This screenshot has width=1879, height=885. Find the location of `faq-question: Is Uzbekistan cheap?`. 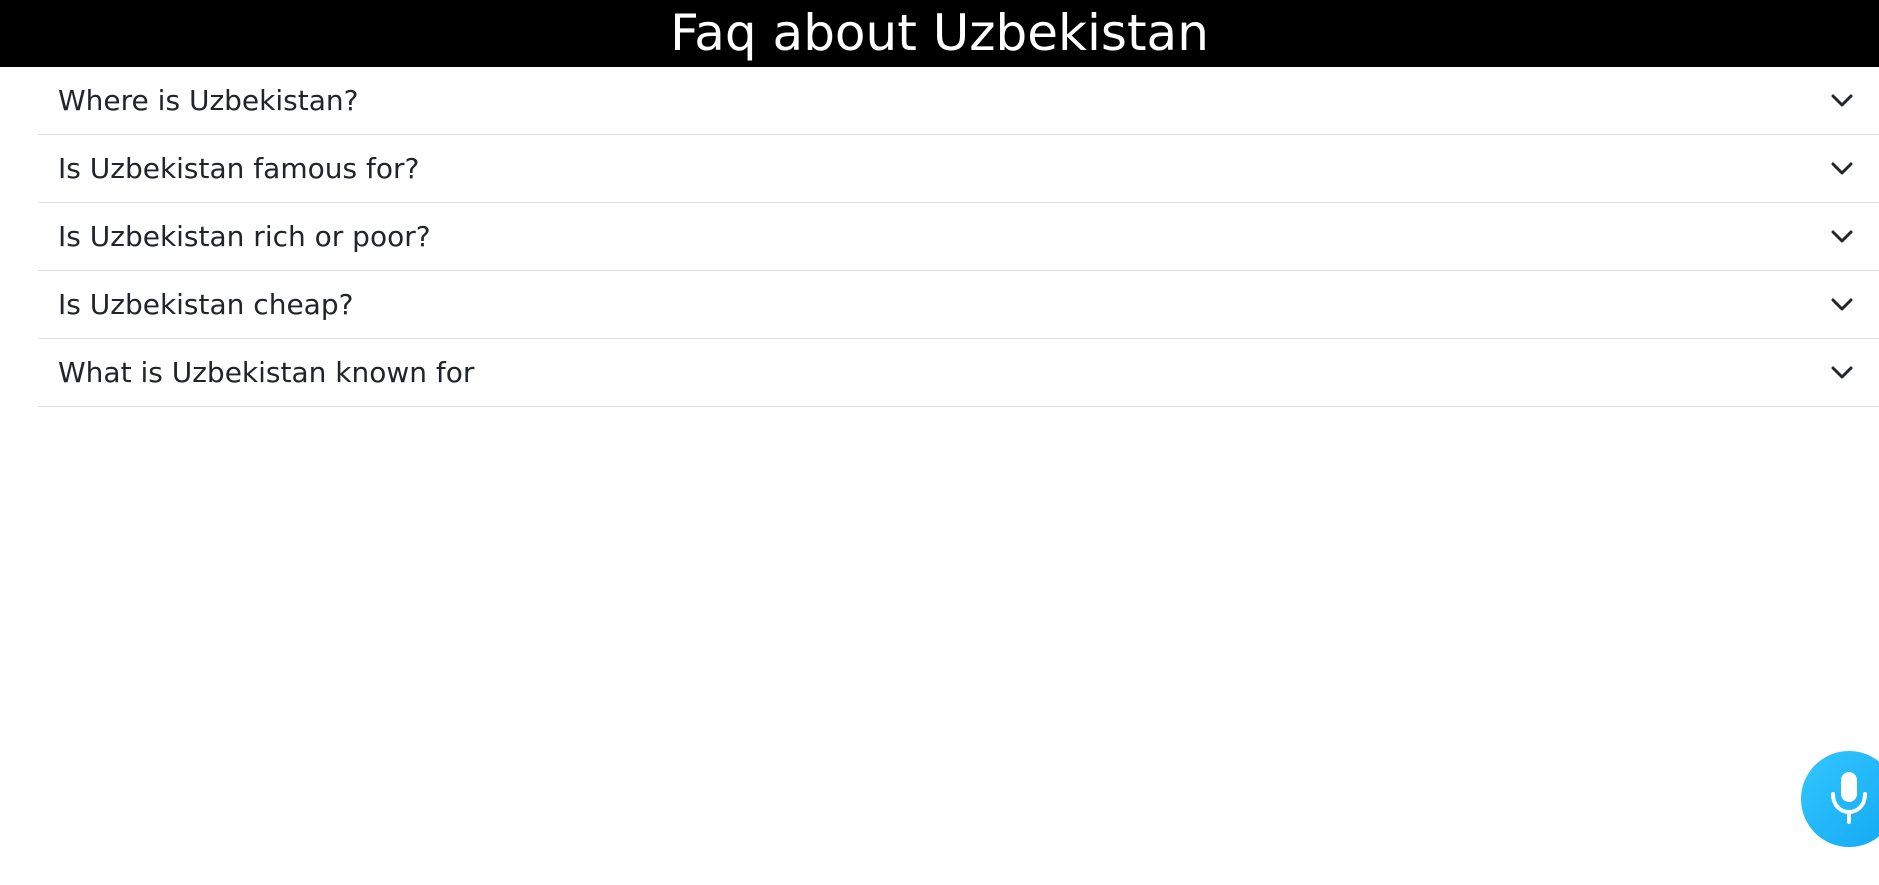

faq-question: Is Uzbekistan cheap? is located at coordinates (206, 304).